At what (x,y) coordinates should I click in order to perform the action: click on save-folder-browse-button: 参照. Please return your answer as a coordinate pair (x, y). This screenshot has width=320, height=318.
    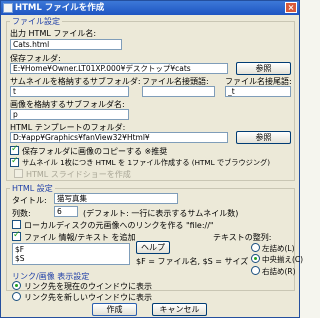
    Looking at the image, I should click on (263, 68).